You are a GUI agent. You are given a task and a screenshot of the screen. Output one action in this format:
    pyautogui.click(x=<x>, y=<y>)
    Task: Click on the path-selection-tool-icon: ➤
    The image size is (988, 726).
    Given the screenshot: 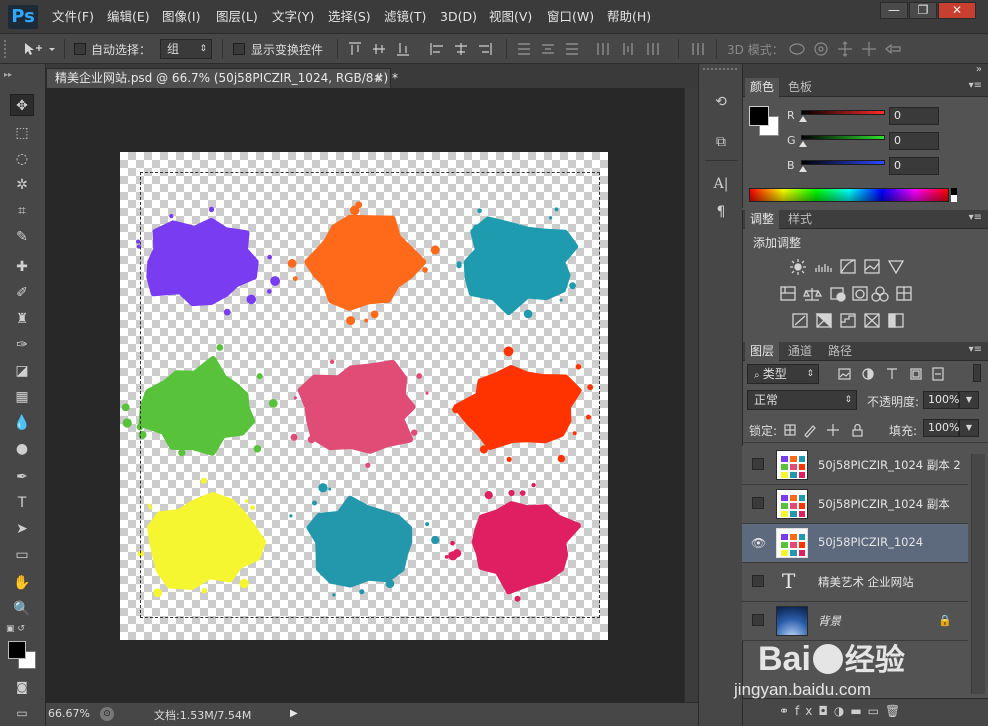 What is the action you would take?
    pyautogui.click(x=22, y=529)
    